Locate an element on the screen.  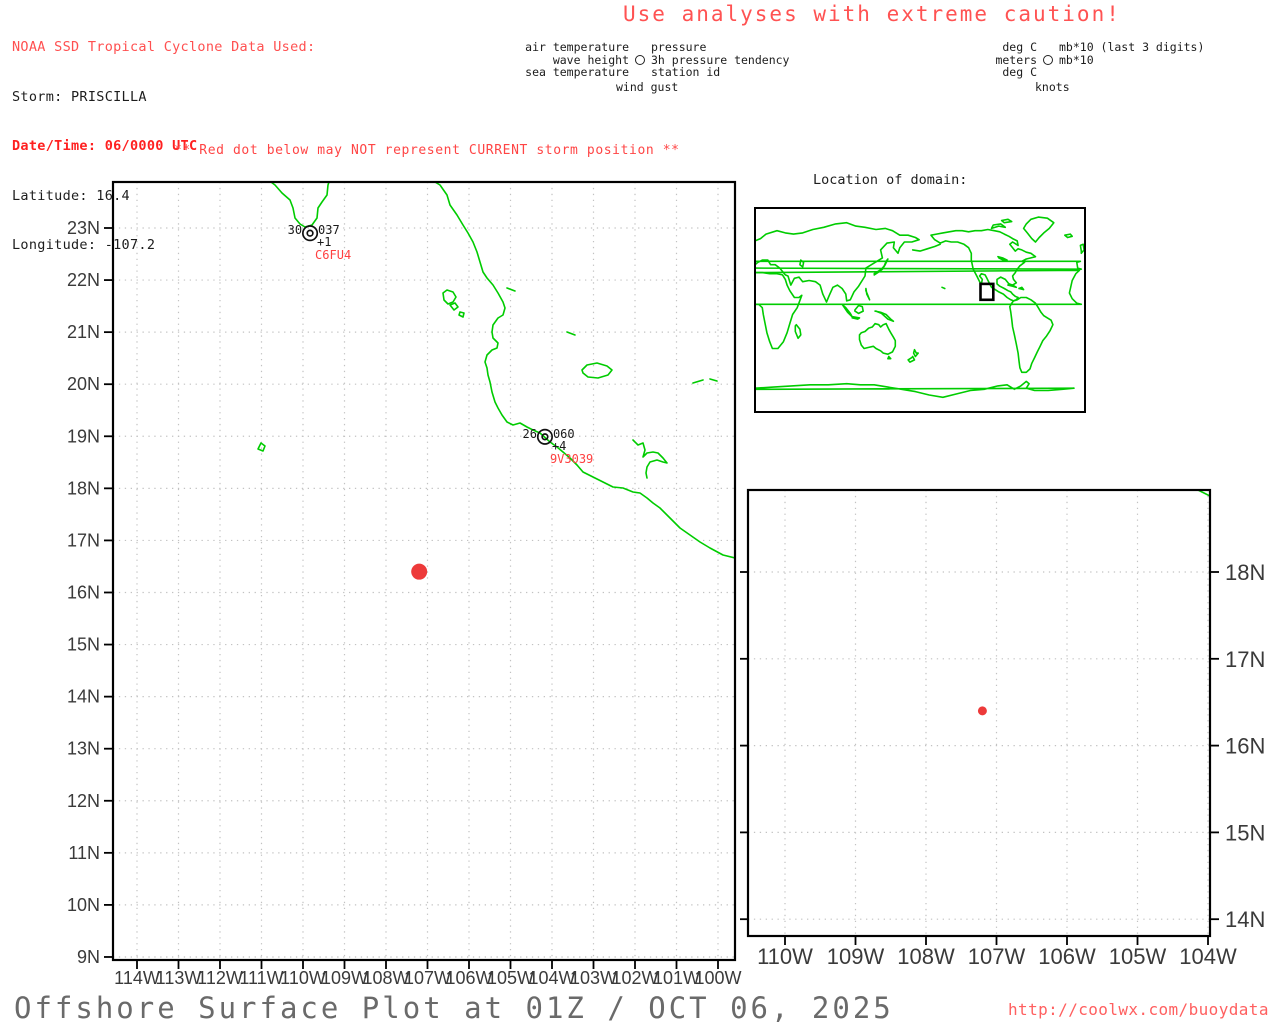
main-lat-label: 23N is located at coordinates (83, 228).